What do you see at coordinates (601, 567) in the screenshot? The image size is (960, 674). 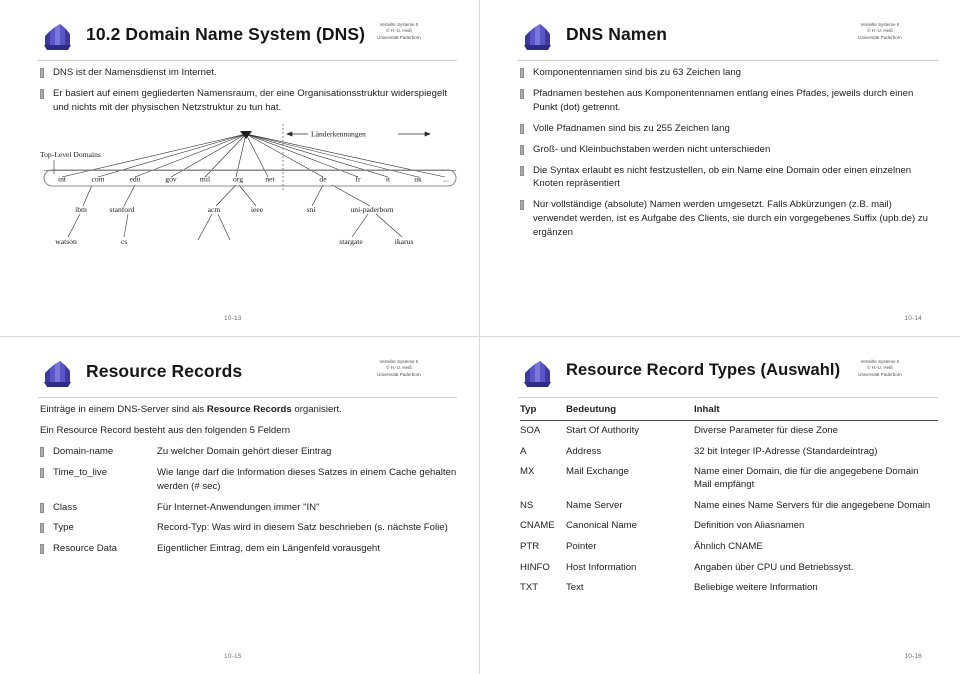 I see `cell-bedeutung: Host Information` at bounding box center [601, 567].